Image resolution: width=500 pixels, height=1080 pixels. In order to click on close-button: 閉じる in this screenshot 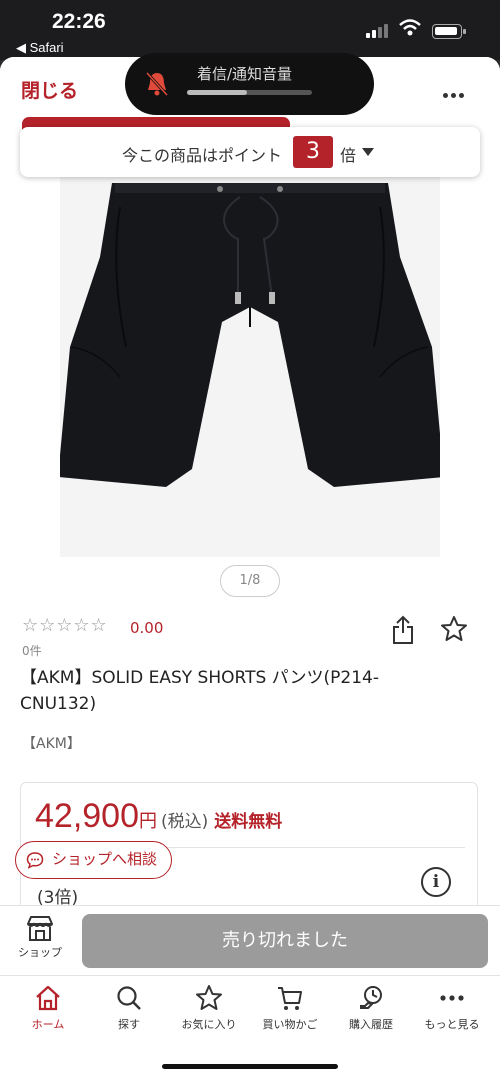, I will do `click(49, 89)`.